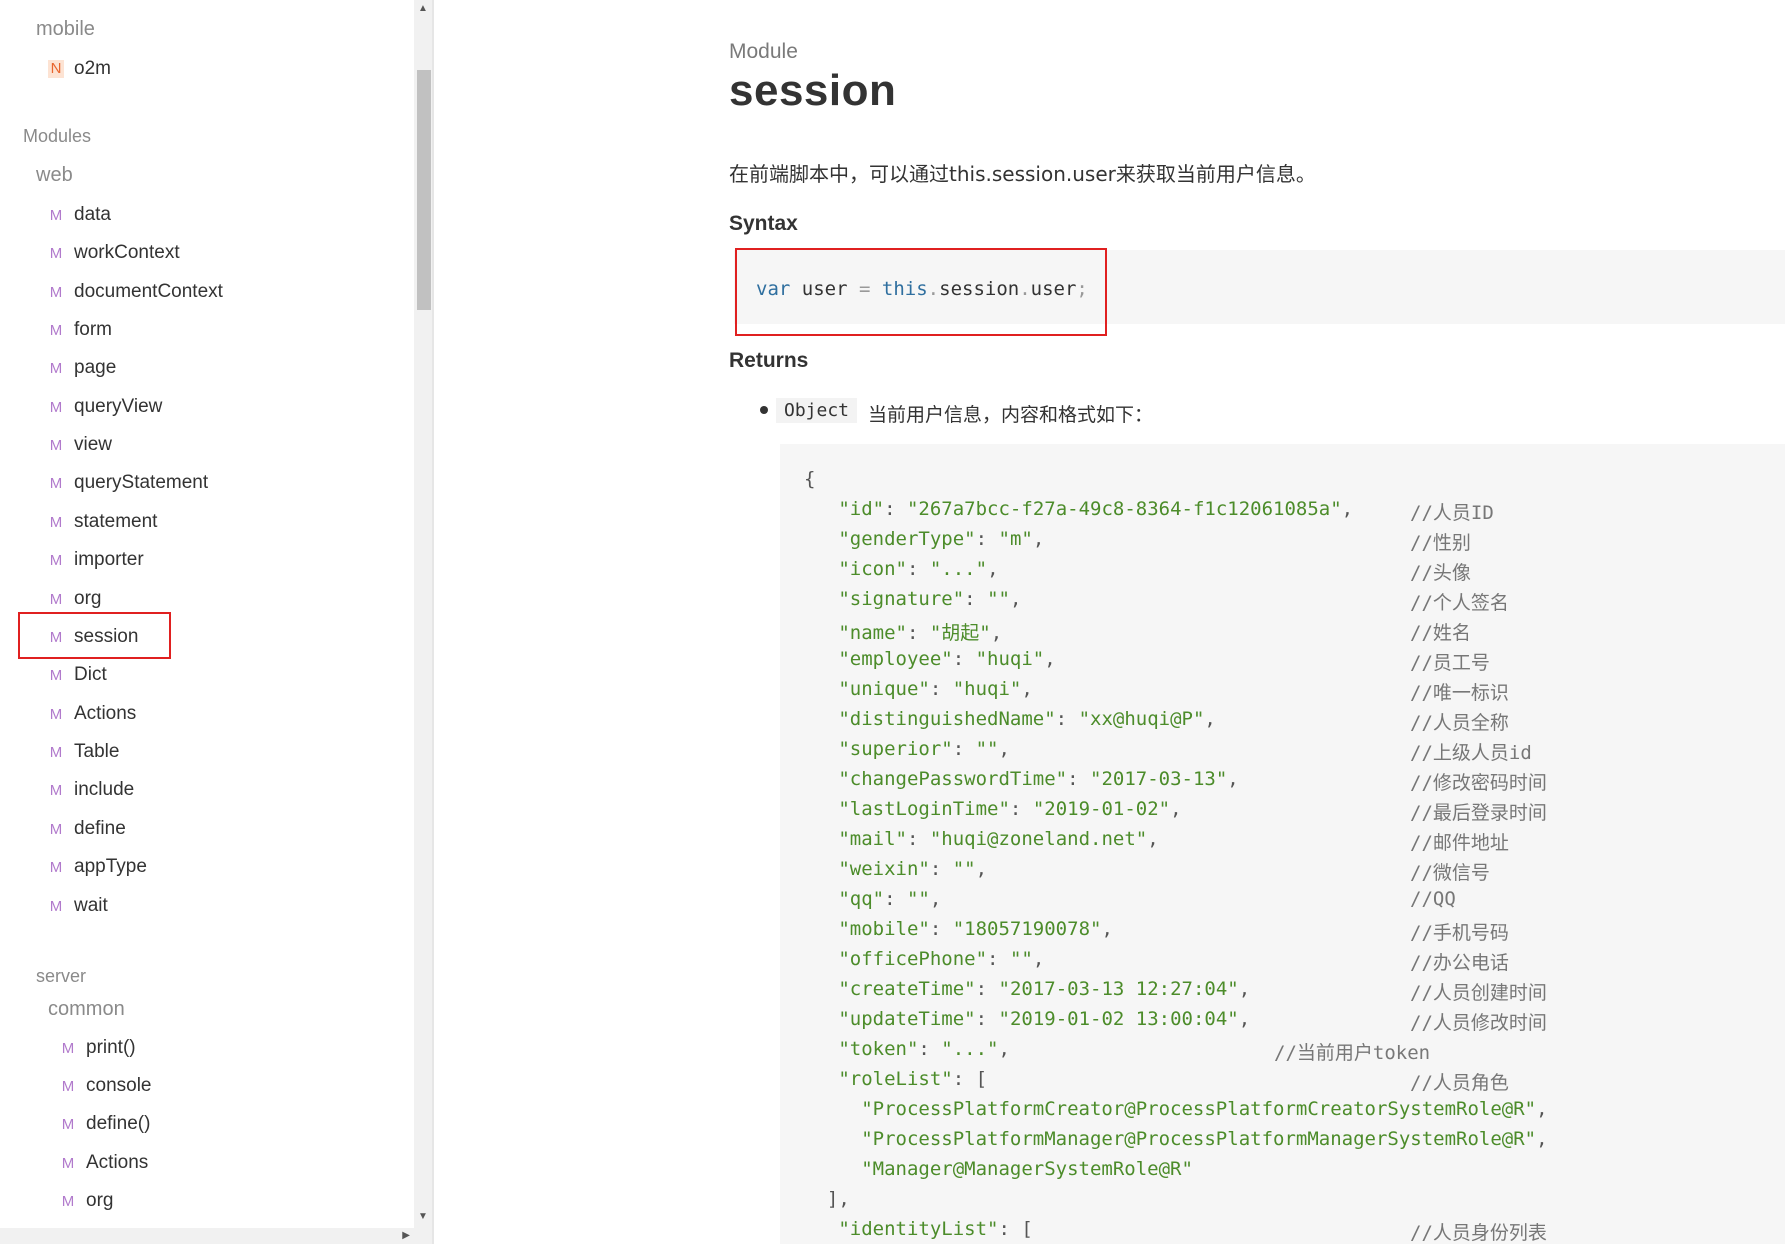 The height and width of the screenshot is (1245, 1785). What do you see at coordinates (764, 410) in the screenshot?
I see `list-bullet` at bounding box center [764, 410].